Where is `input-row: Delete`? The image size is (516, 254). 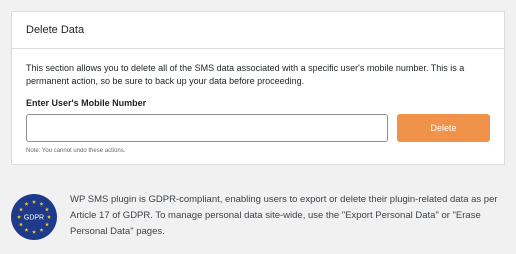
input-row: Delete is located at coordinates (258, 128).